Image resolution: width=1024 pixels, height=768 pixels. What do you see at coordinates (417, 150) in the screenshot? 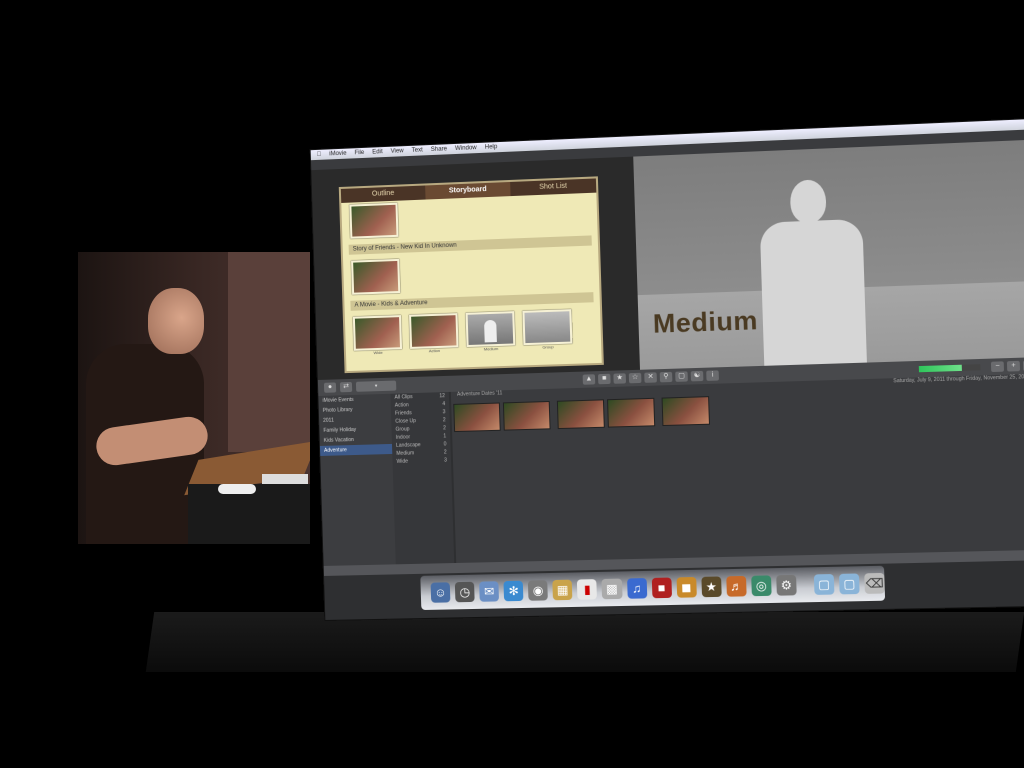
I see `menu-text: Text` at bounding box center [417, 150].